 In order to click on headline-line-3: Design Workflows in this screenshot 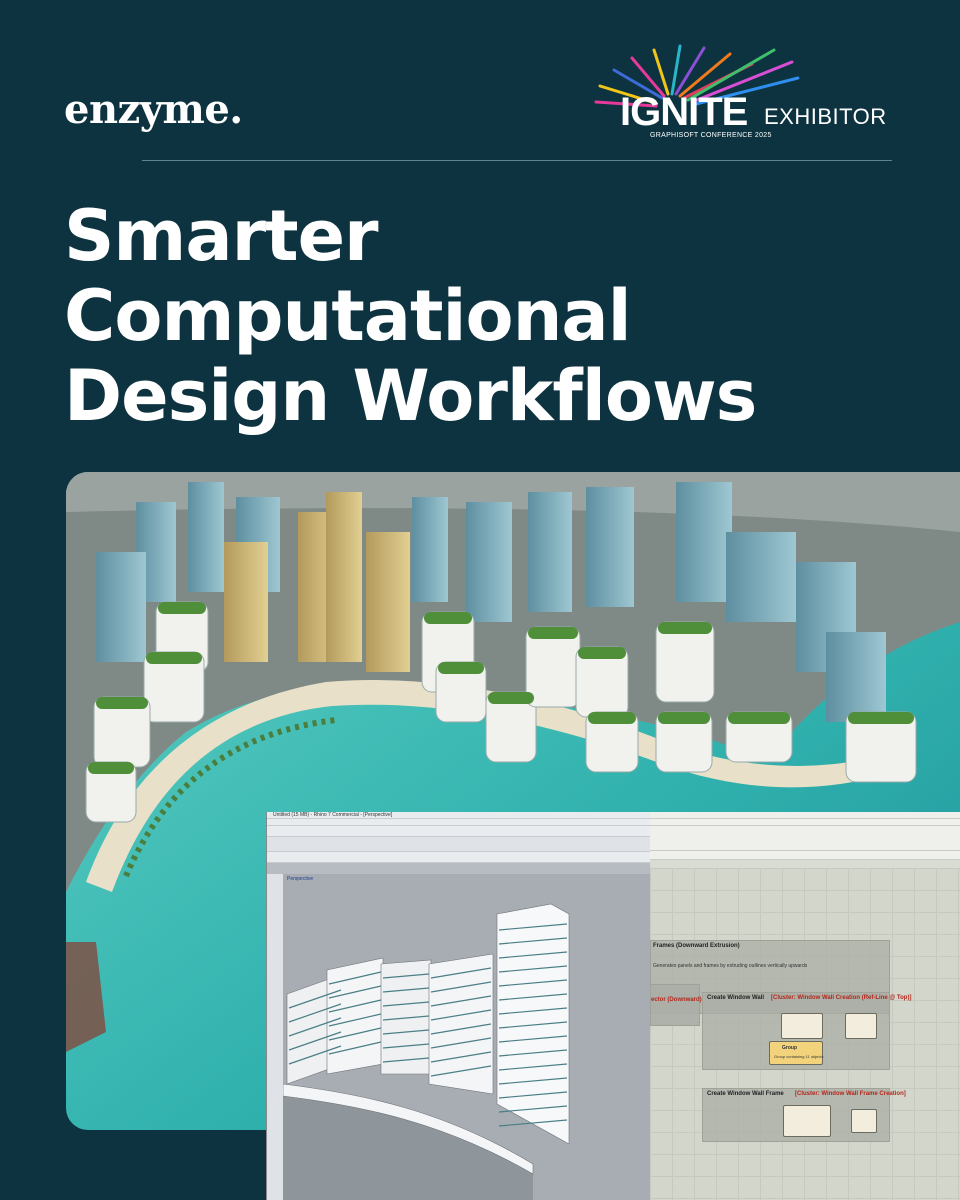, I will do `click(410, 396)`.